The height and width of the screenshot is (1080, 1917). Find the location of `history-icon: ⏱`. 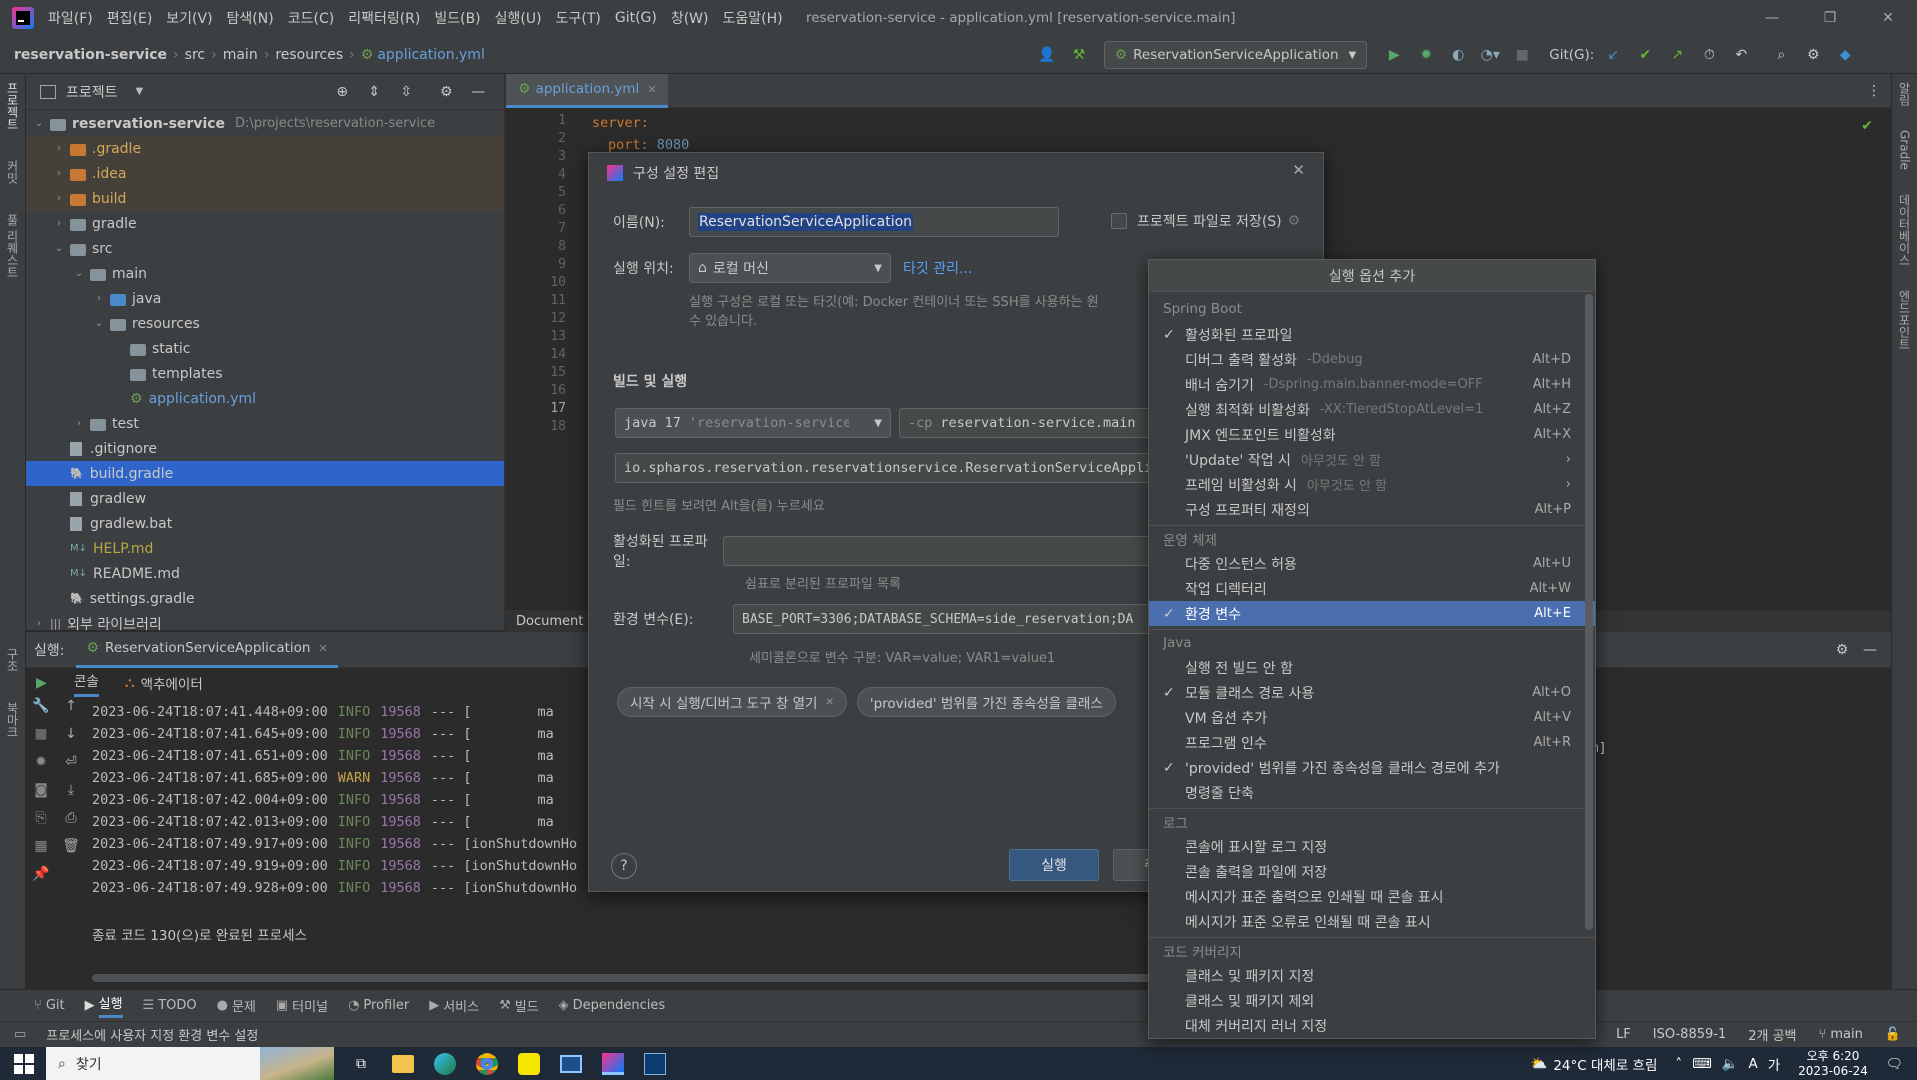

history-icon: ⏱ is located at coordinates (1709, 55).